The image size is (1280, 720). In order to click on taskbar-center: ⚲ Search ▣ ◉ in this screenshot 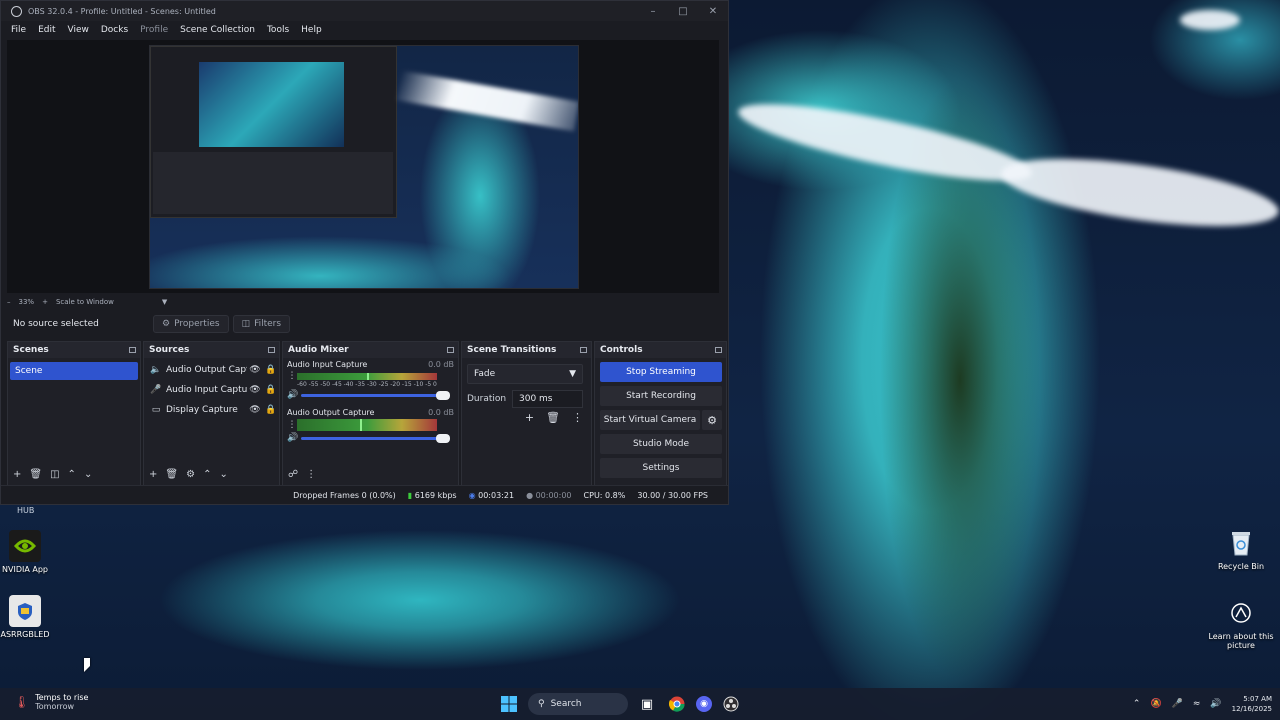, I will do `click(620, 704)`.